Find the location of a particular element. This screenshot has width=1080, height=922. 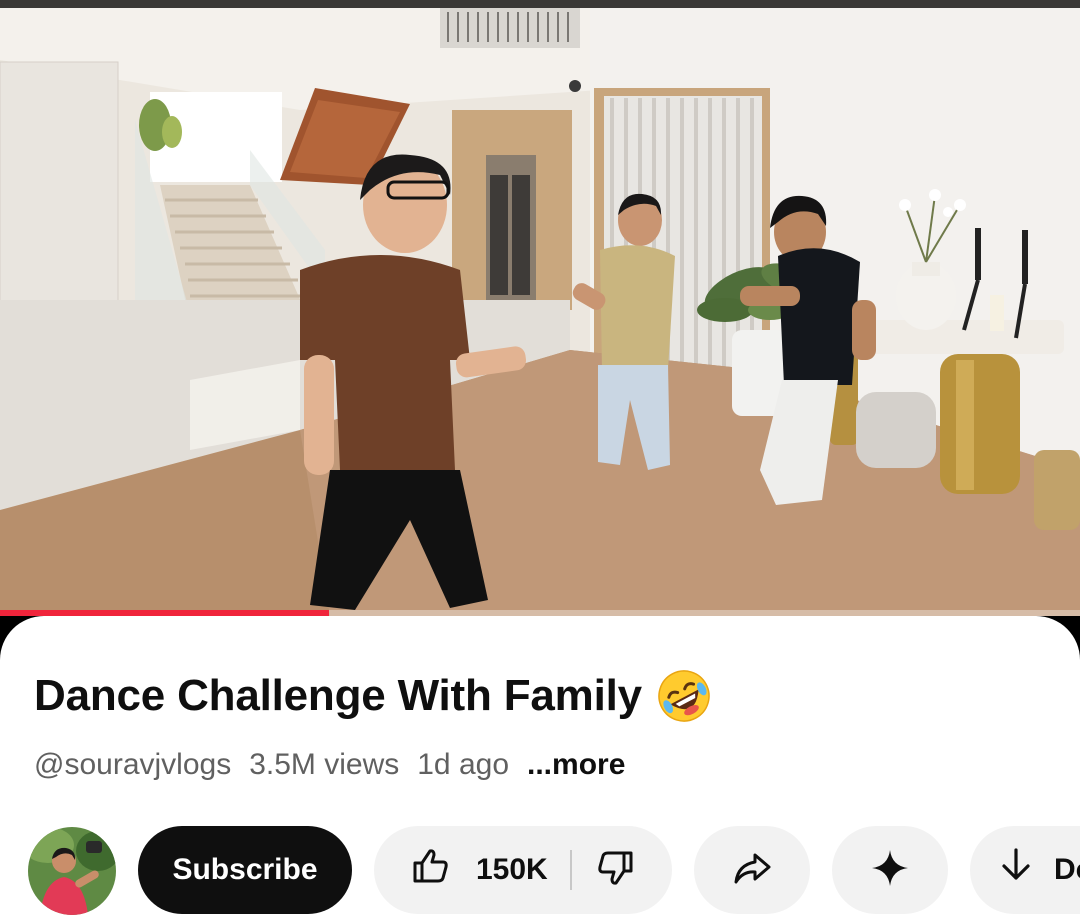

remix-button is located at coordinates (890, 870).